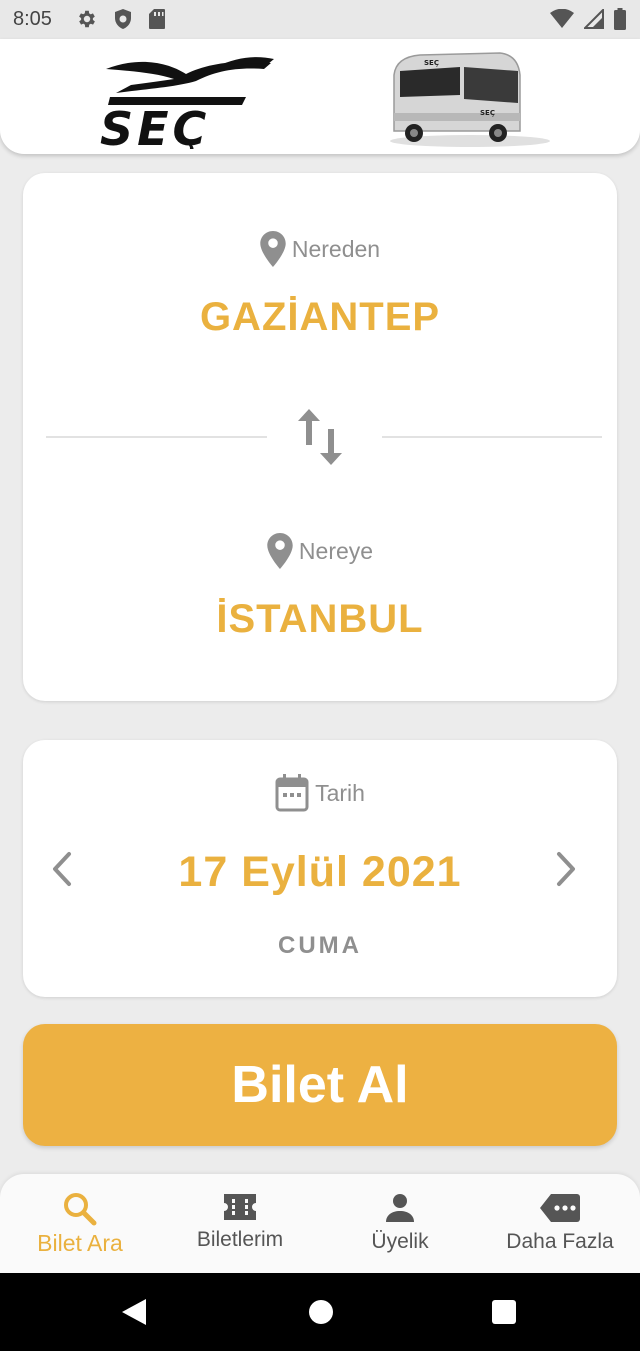 The image size is (640, 1351). Describe the element at coordinates (504, 1312) in the screenshot. I see `recents-icon` at that location.